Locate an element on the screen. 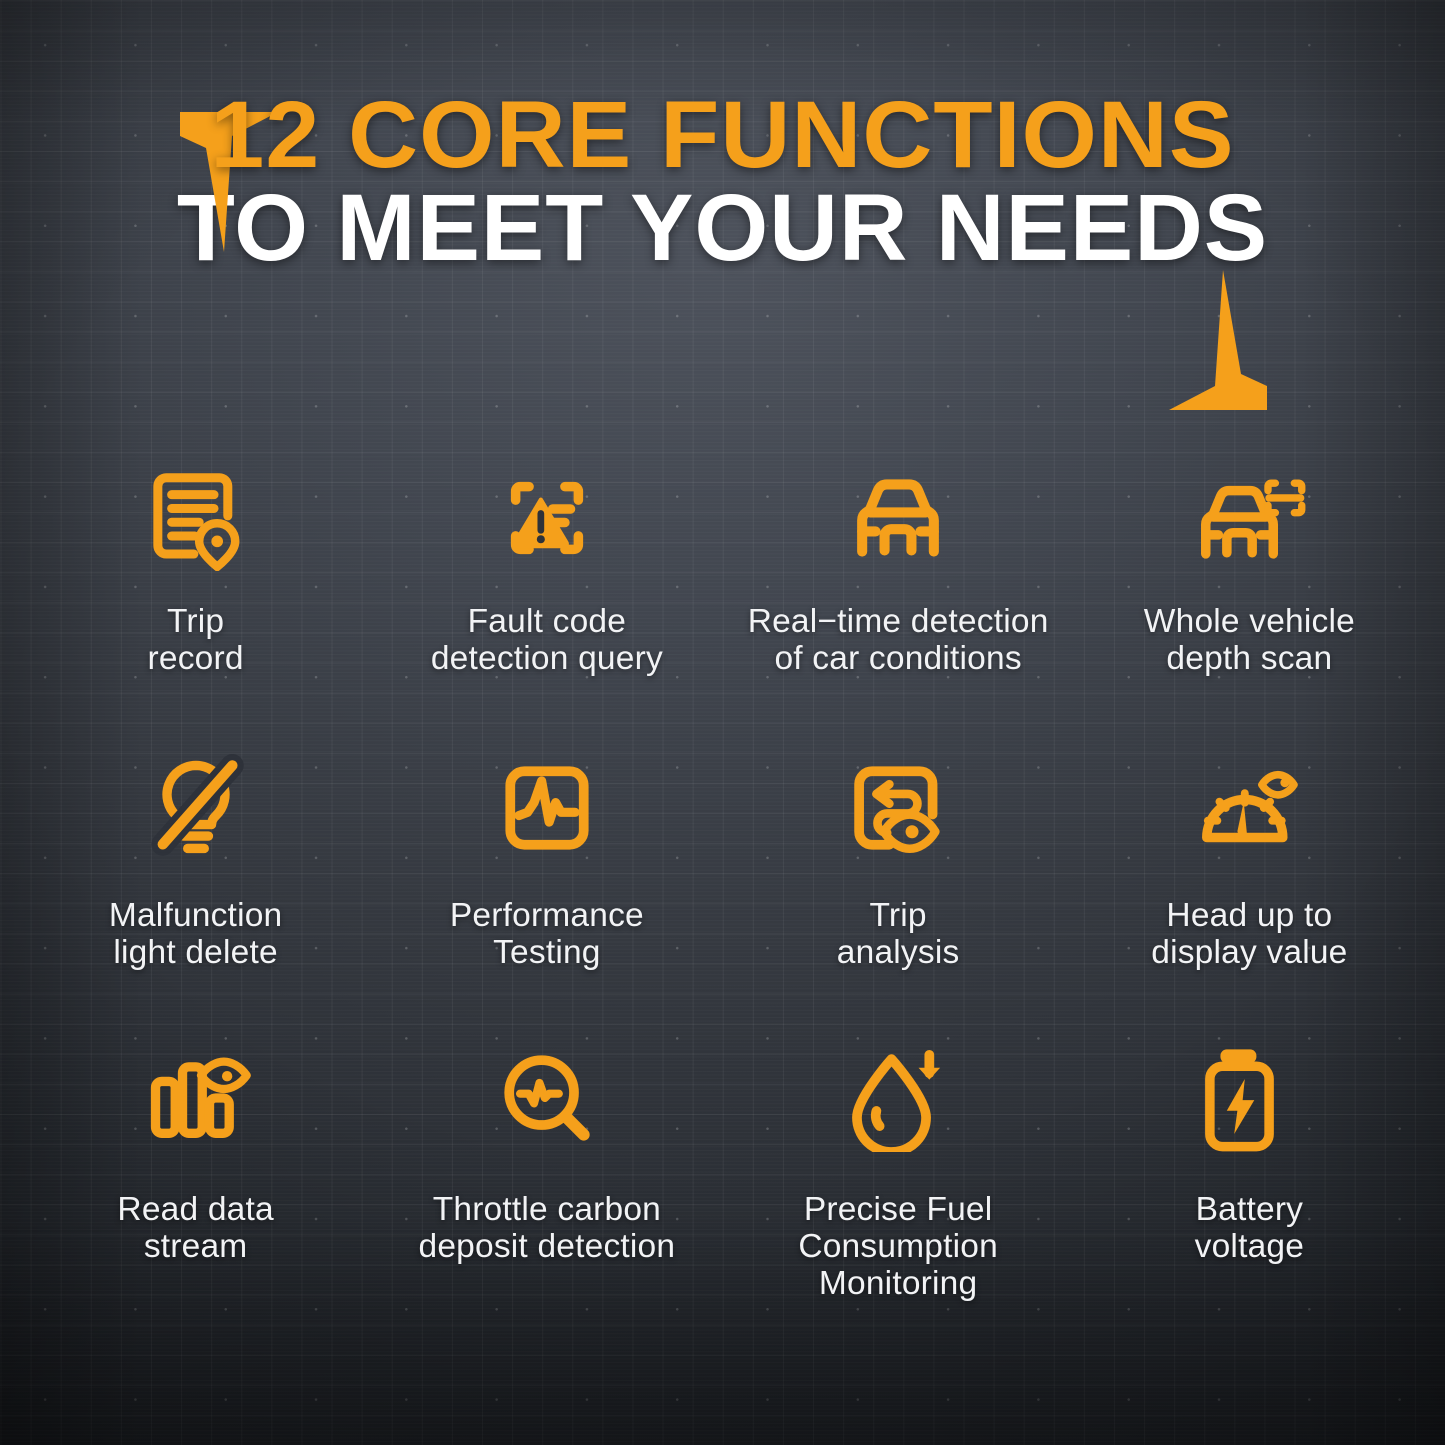  feature-item-fault-code: Fault code detection query is located at coordinates (546, 600).